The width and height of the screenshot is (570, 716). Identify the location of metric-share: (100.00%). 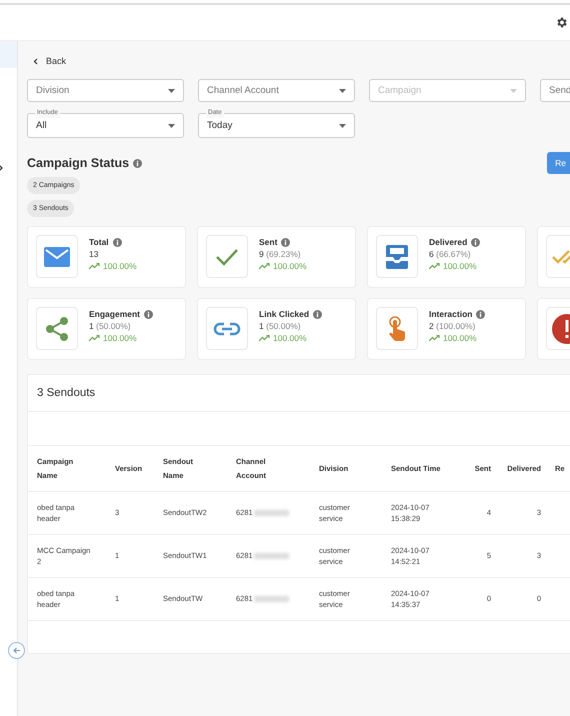
(456, 326).